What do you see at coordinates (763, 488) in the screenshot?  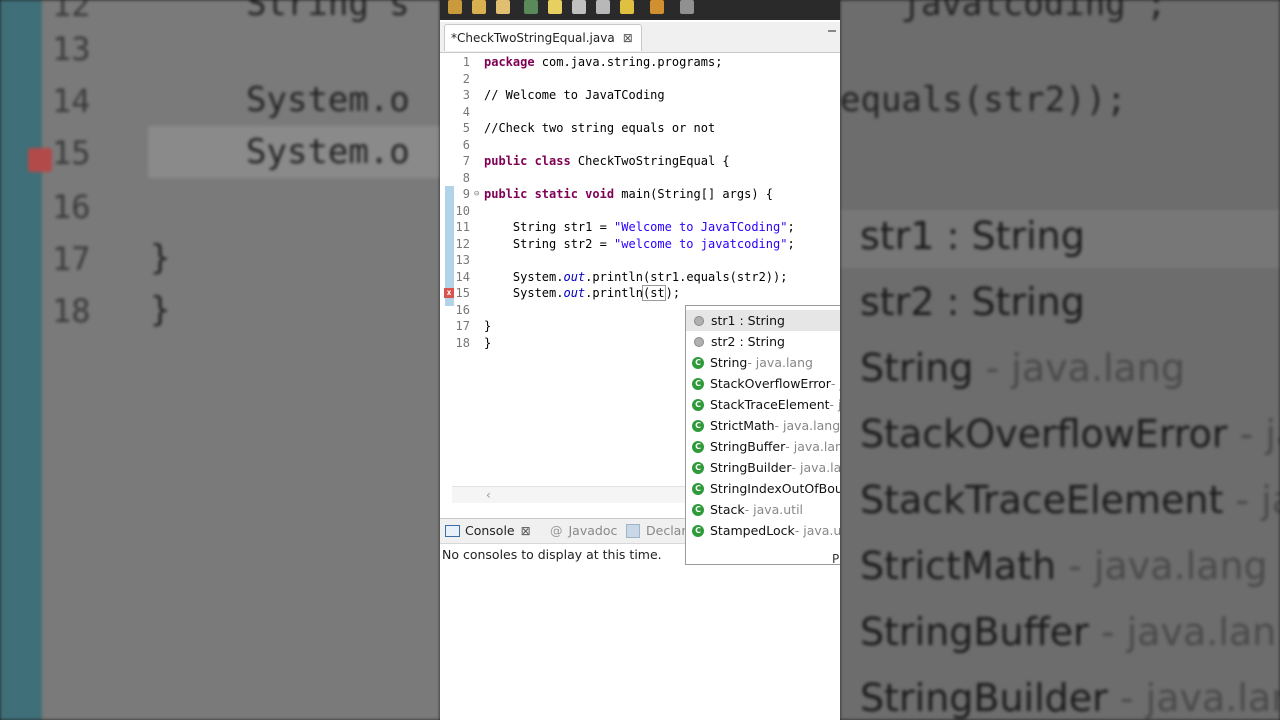 I see `suggestion-item: C StringIndexOutOfBou` at bounding box center [763, 488].